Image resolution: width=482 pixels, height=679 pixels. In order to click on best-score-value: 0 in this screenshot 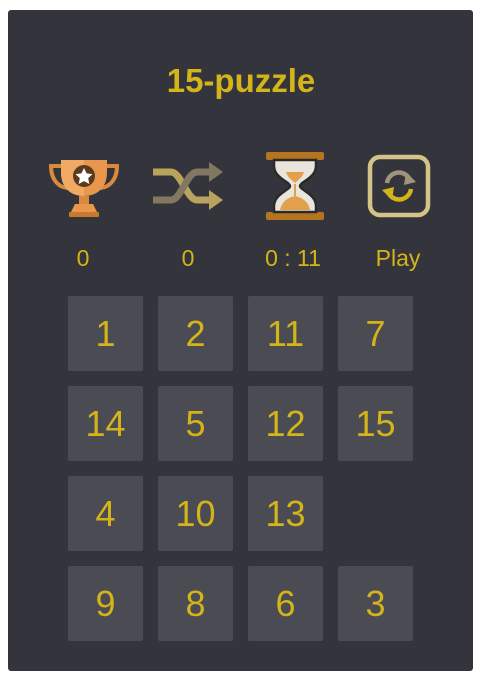, I will do `click(83, 258)`.